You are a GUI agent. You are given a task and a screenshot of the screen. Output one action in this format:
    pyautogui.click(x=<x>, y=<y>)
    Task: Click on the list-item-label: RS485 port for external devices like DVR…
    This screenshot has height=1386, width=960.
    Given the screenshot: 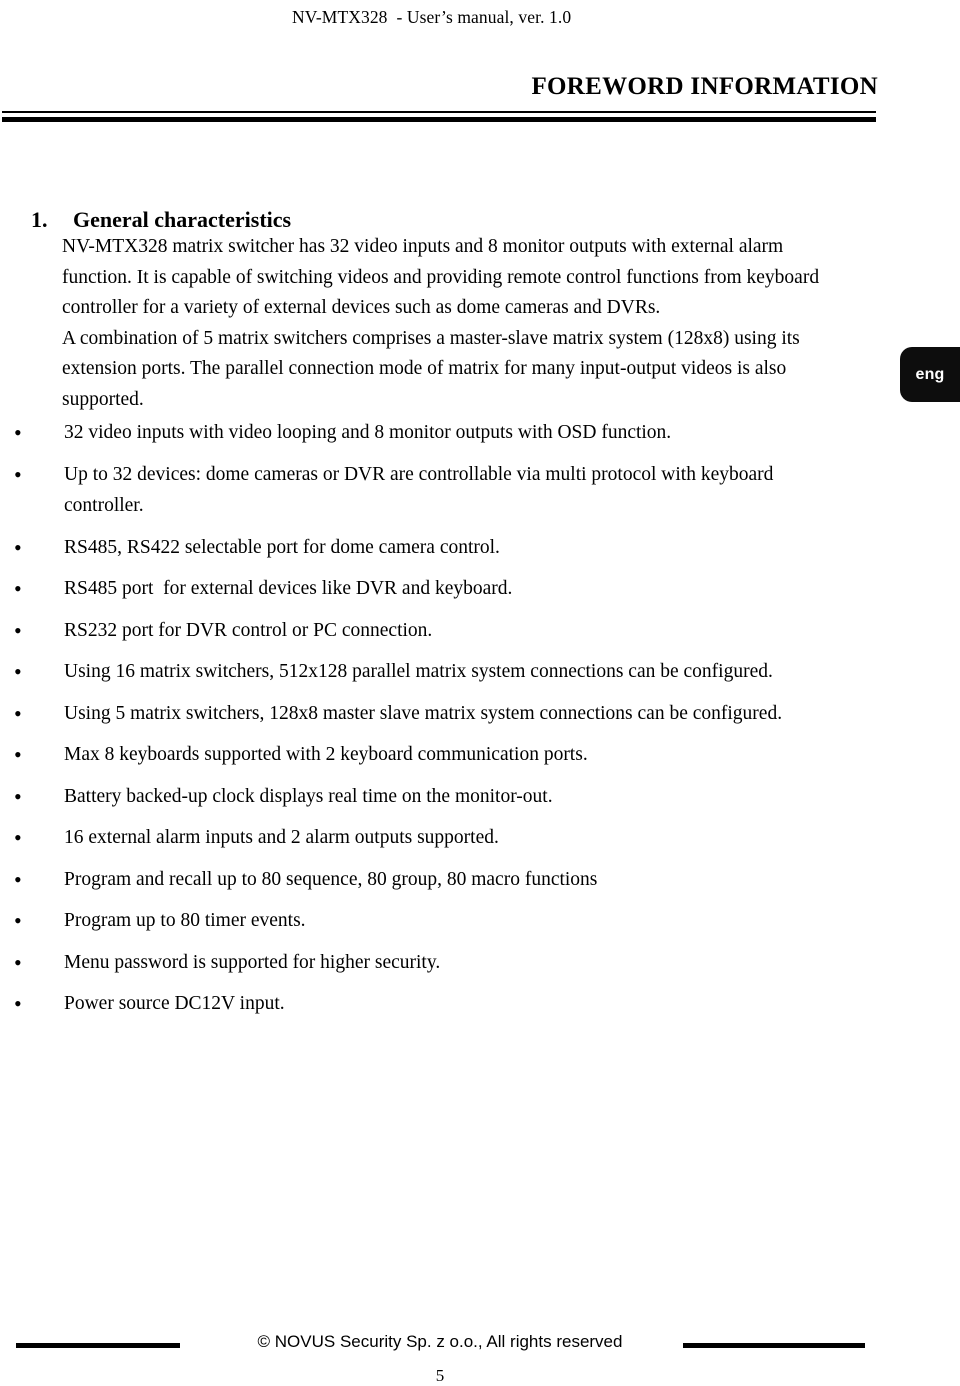 What is the action you would take?
    pyautogui.click(x=288, y=588)
    